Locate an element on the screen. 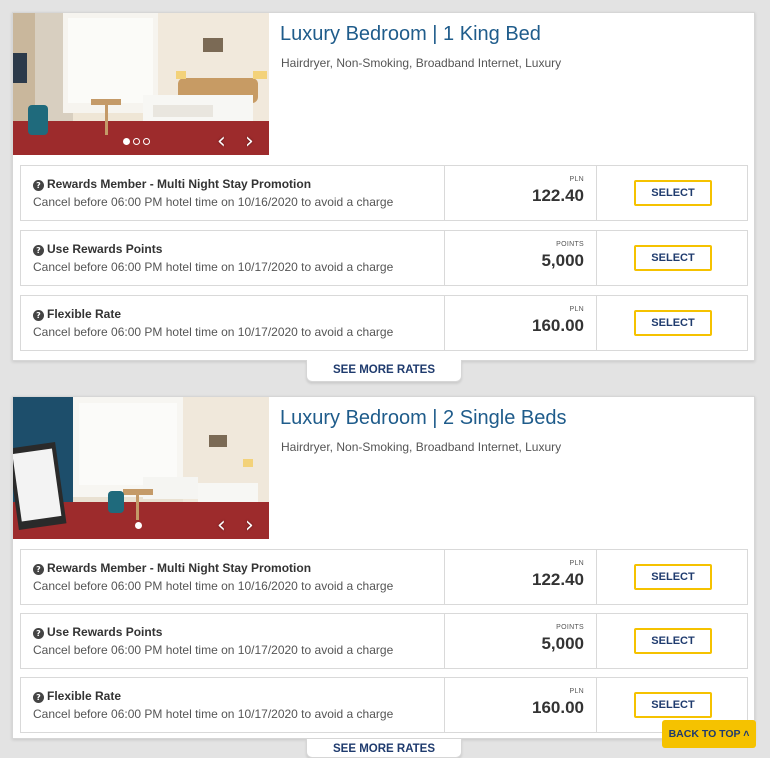  room-title: Luxury Bedroom | 1 King Bed is located at coordinates (410, 34).